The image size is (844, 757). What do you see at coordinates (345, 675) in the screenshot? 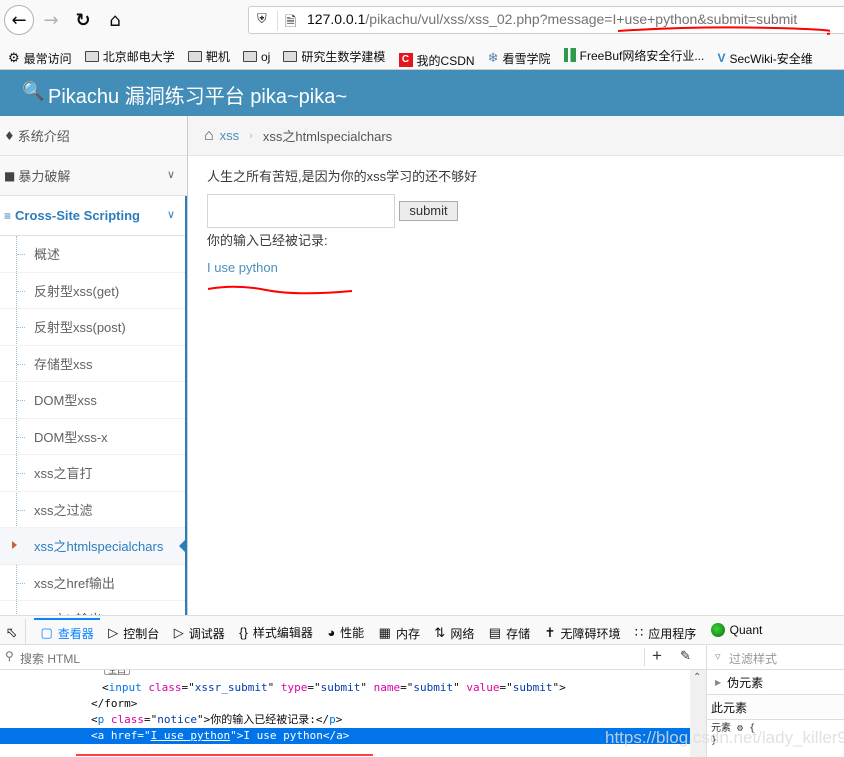
I see `markup-line-whitespace: 空白` at bounding box center [345, 675].